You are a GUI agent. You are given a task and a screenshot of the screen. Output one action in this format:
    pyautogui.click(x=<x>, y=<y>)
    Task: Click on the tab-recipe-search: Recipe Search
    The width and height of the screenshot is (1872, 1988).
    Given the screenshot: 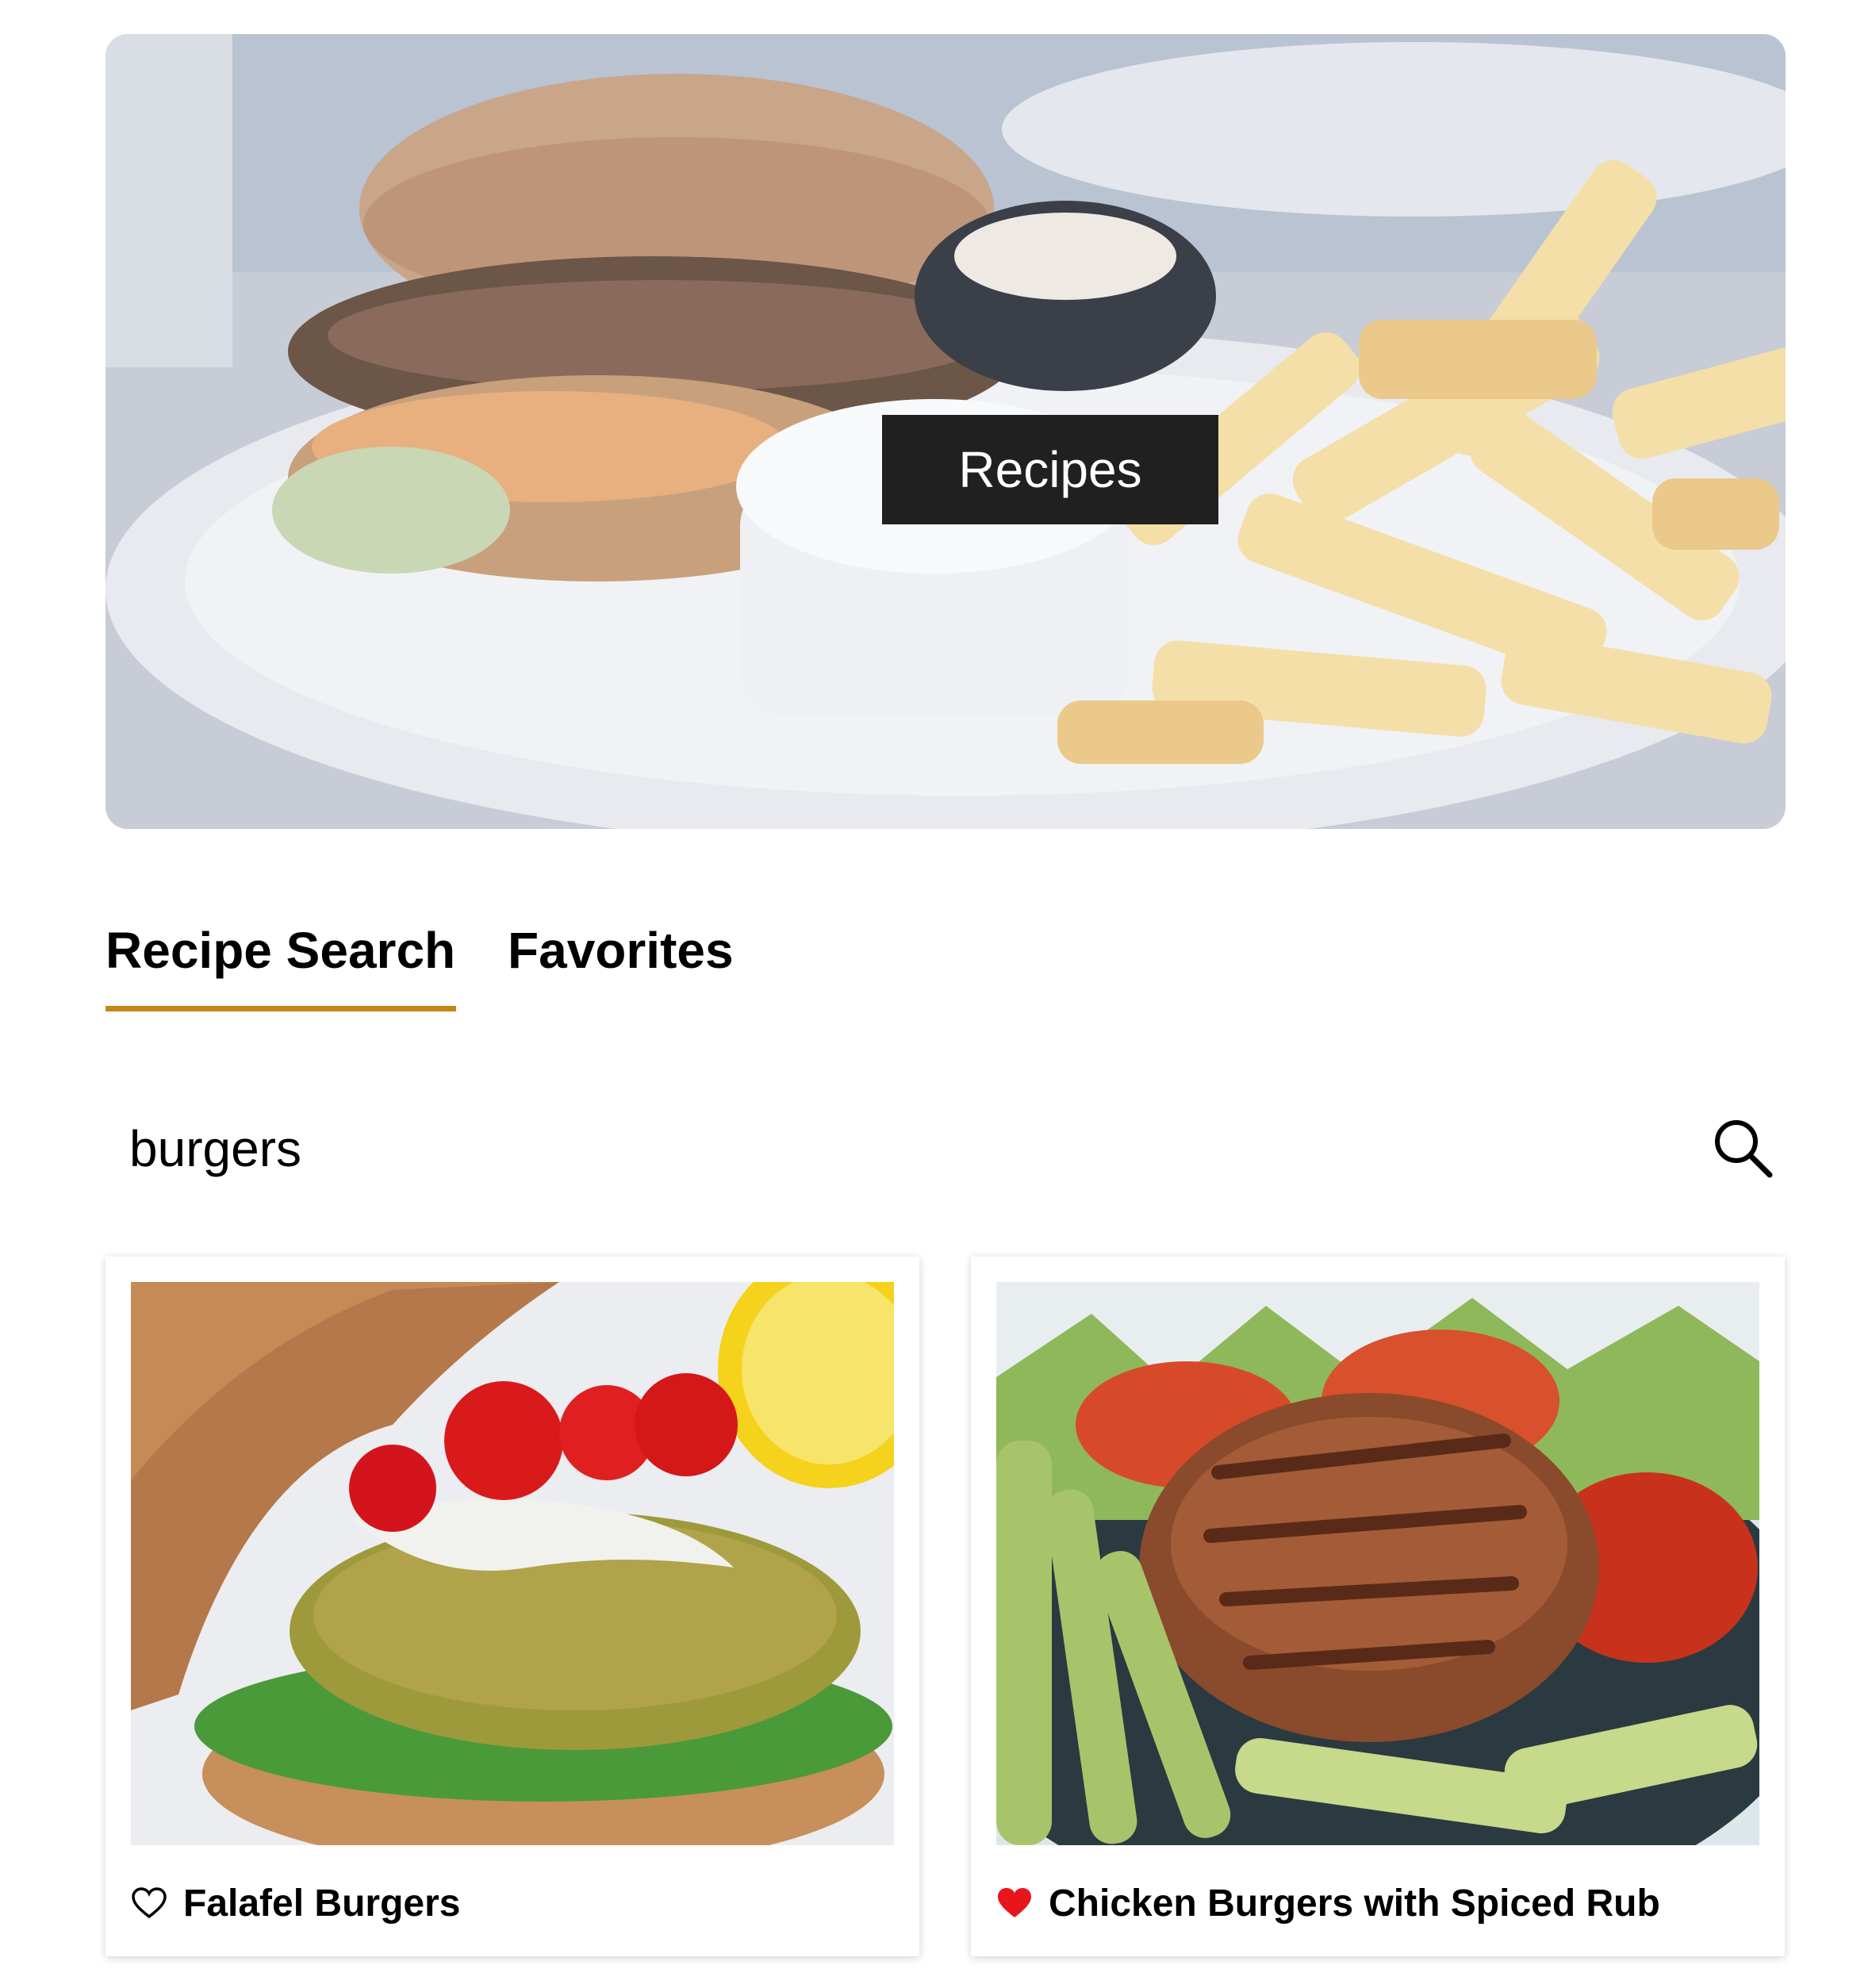 What is the action you would take?
    pyautogui.click(x=280, y=951)
    